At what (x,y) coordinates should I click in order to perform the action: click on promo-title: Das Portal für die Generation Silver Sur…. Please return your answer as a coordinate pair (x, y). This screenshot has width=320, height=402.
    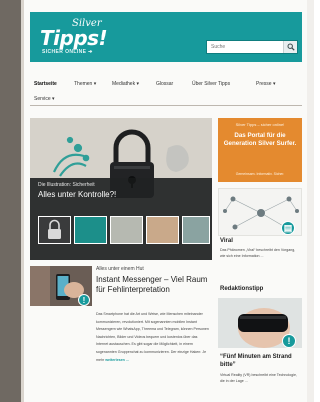
    Looking at the image, I should click on (260, 139).